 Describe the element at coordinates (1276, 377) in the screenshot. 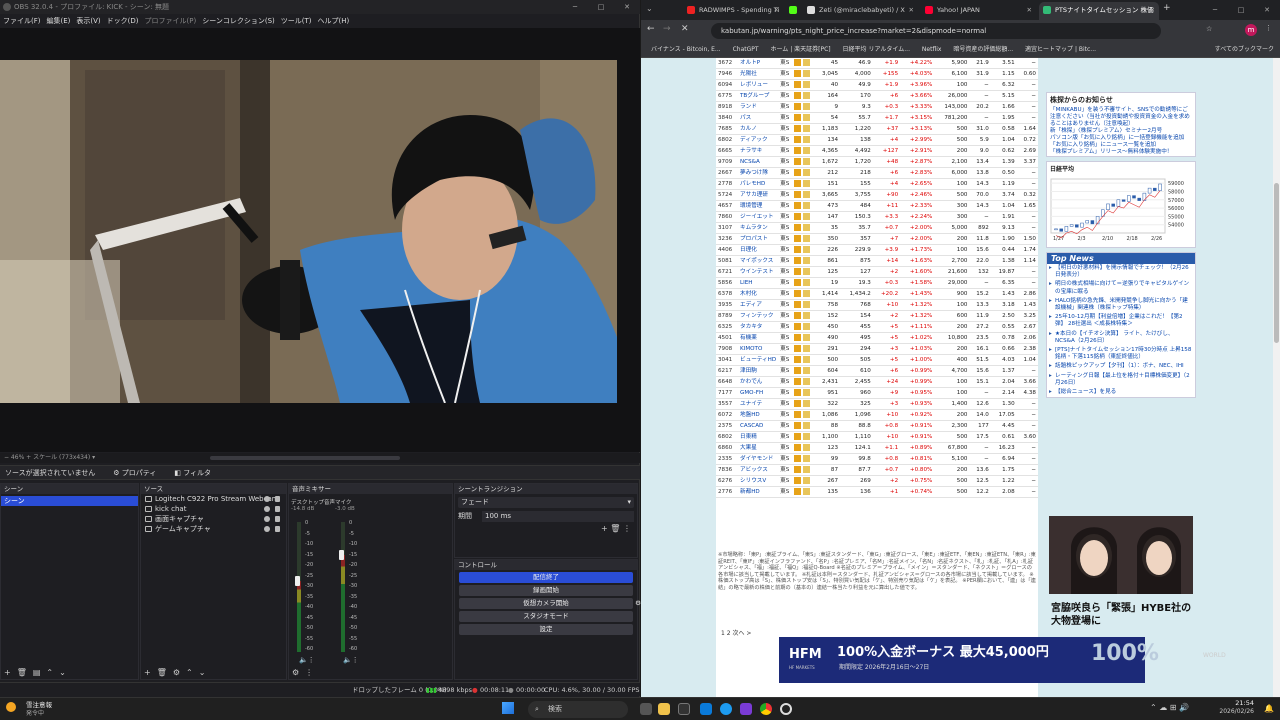

I see `page-scrollbar` at that location.